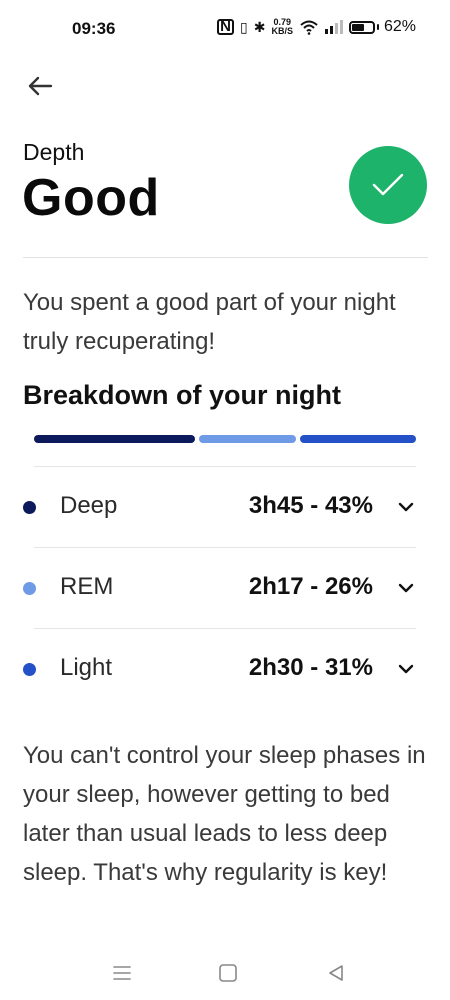 Image resolution: width=450 pixels, height=1000 pixels. What do you see at coordinates (114, 439) in the screenshot?
I see `deep-segment` at bounding box center [114, 439].